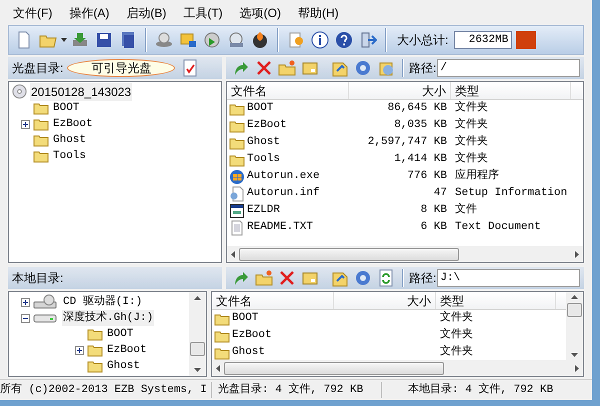 This screenshot has height=406, width=600. Describe the element at coordinates (417, 108) in the screenshot. I see `file-size: 86,645 KB` at that location.